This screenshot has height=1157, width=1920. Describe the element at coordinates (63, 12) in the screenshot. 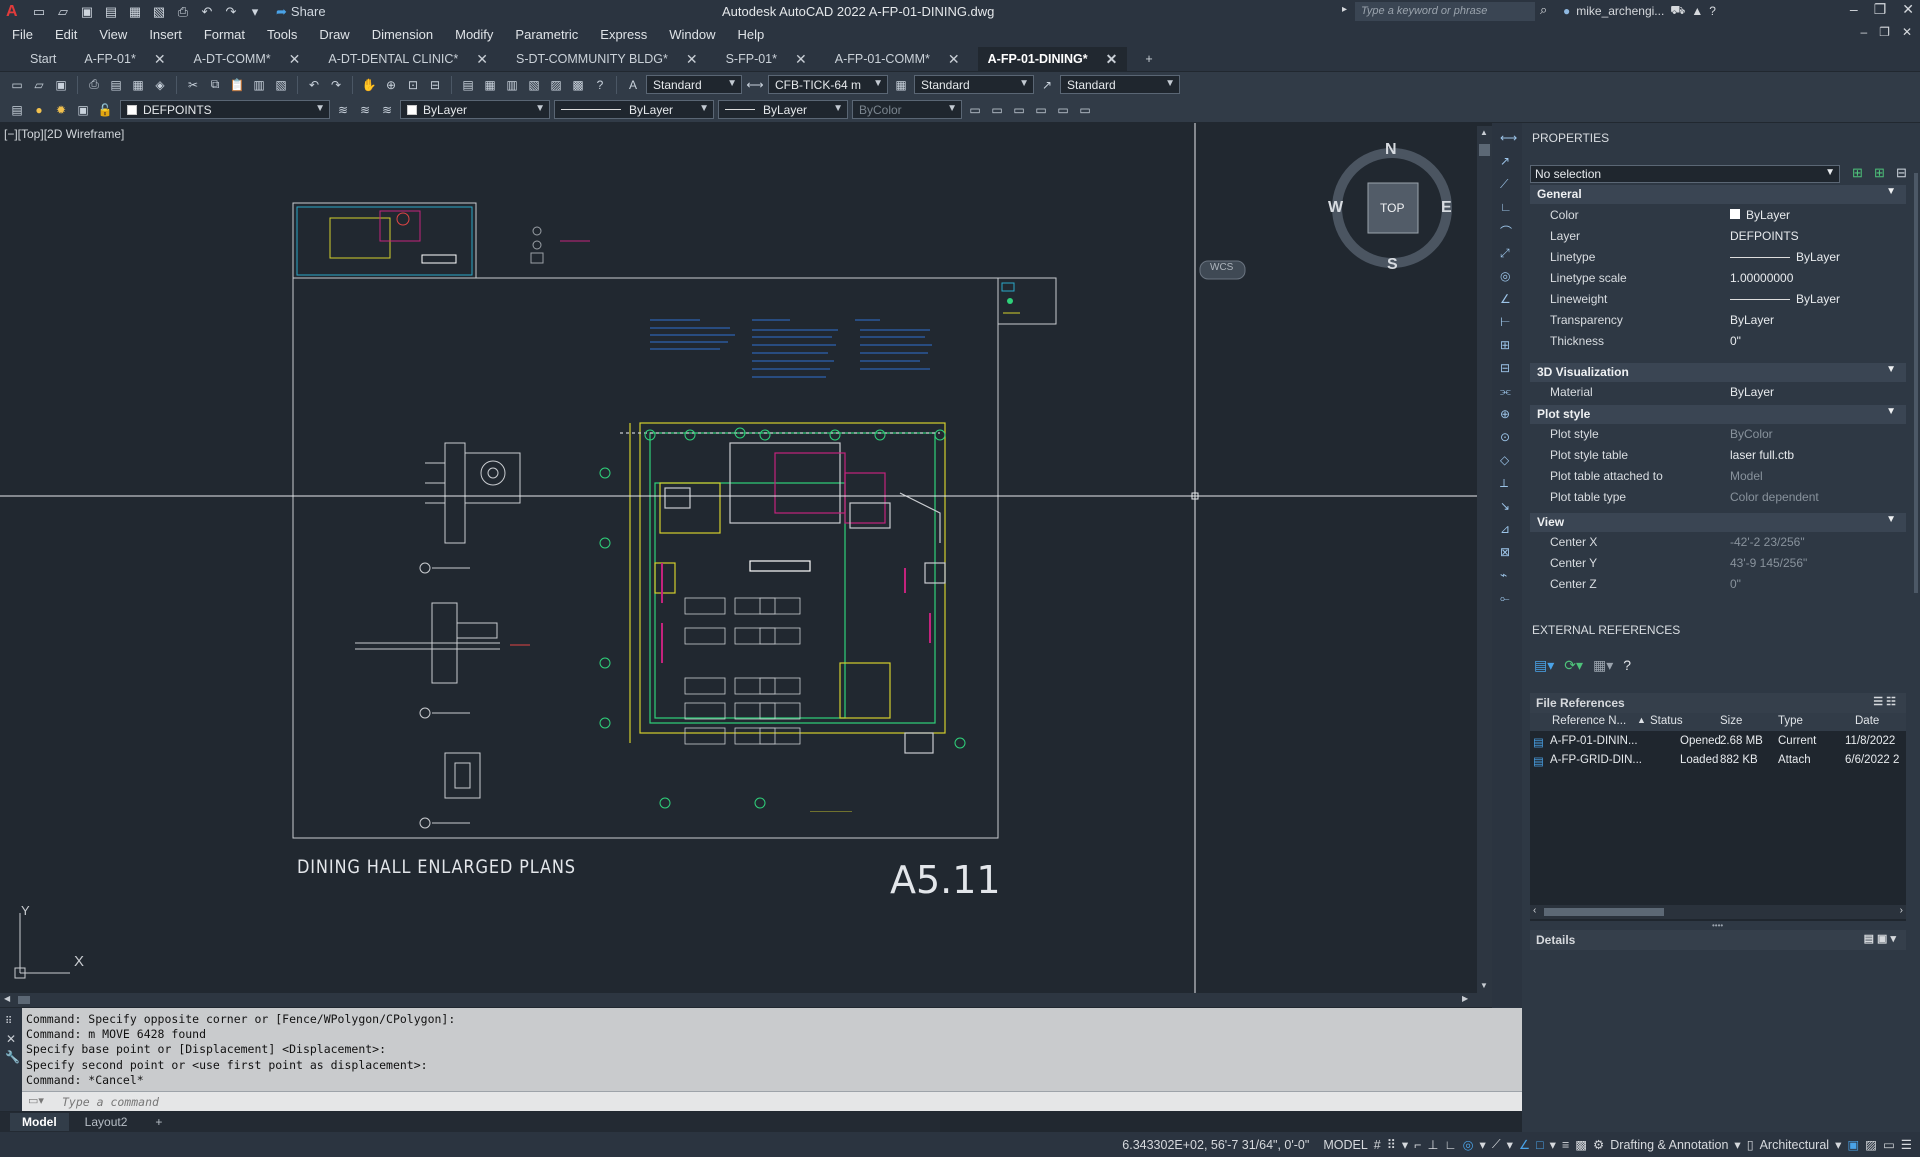

I see `open-file-icon: ▱` at that location.